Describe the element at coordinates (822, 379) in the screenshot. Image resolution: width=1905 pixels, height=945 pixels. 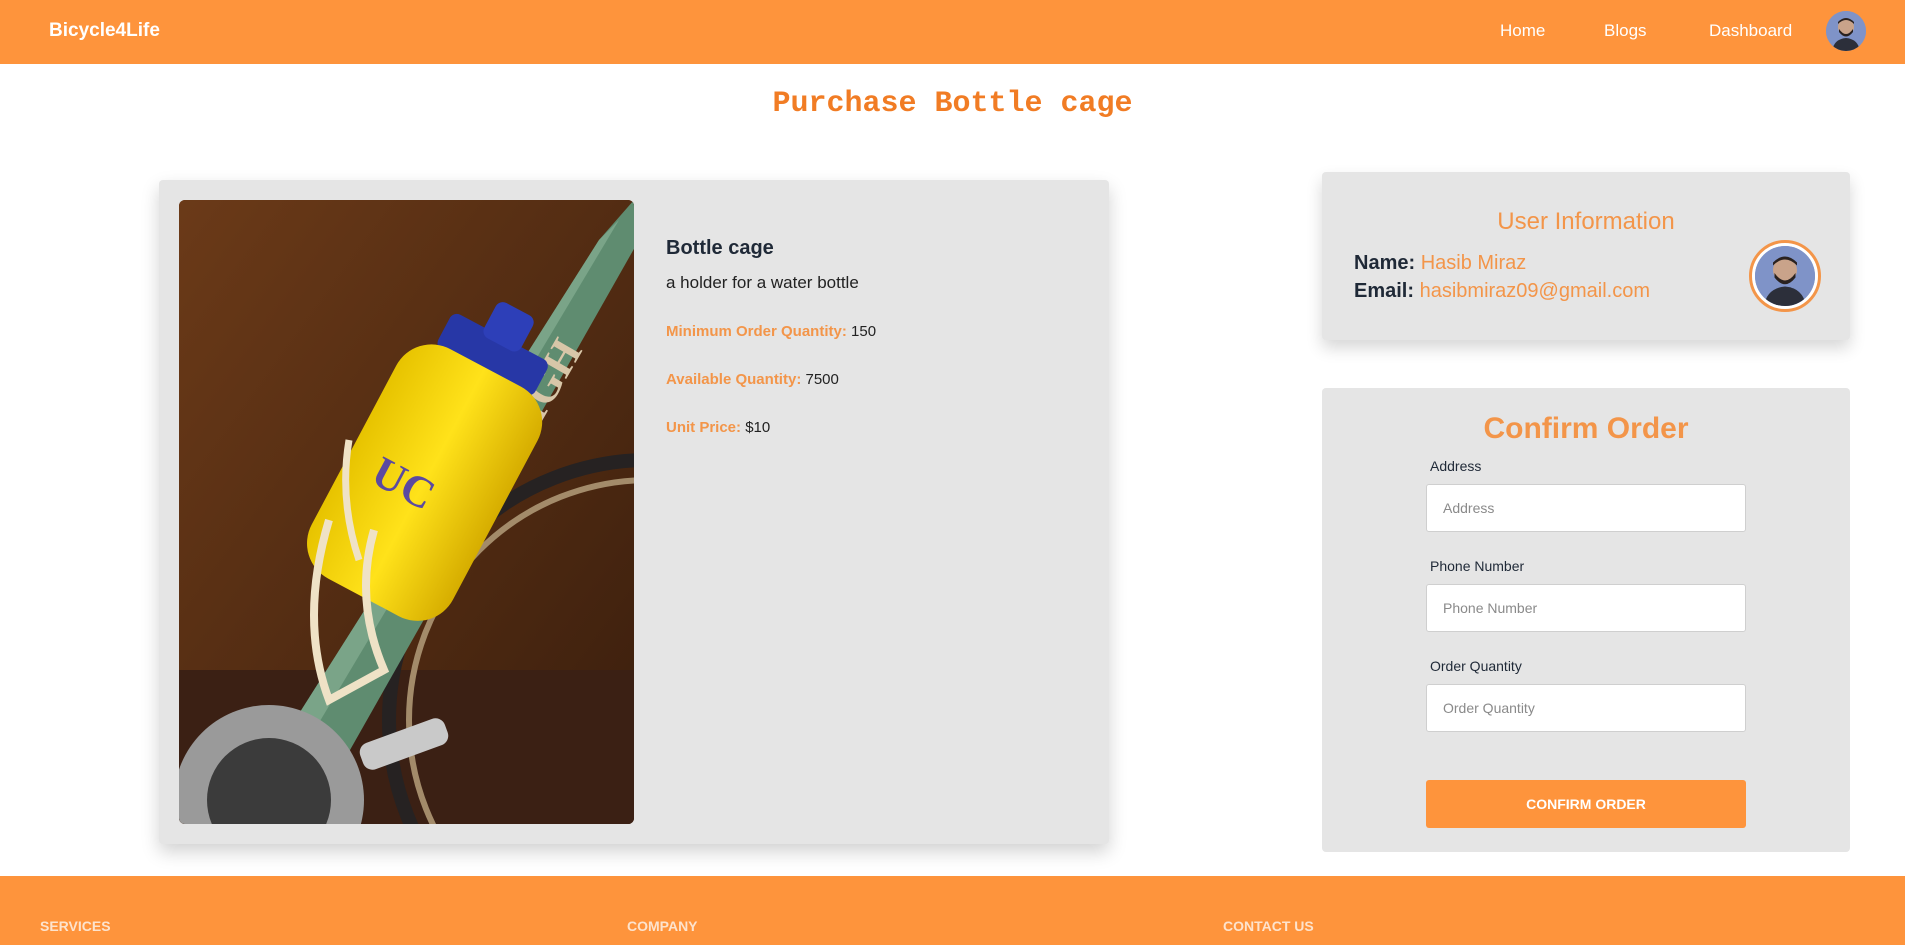
I see `available-value: 7500` at that location.